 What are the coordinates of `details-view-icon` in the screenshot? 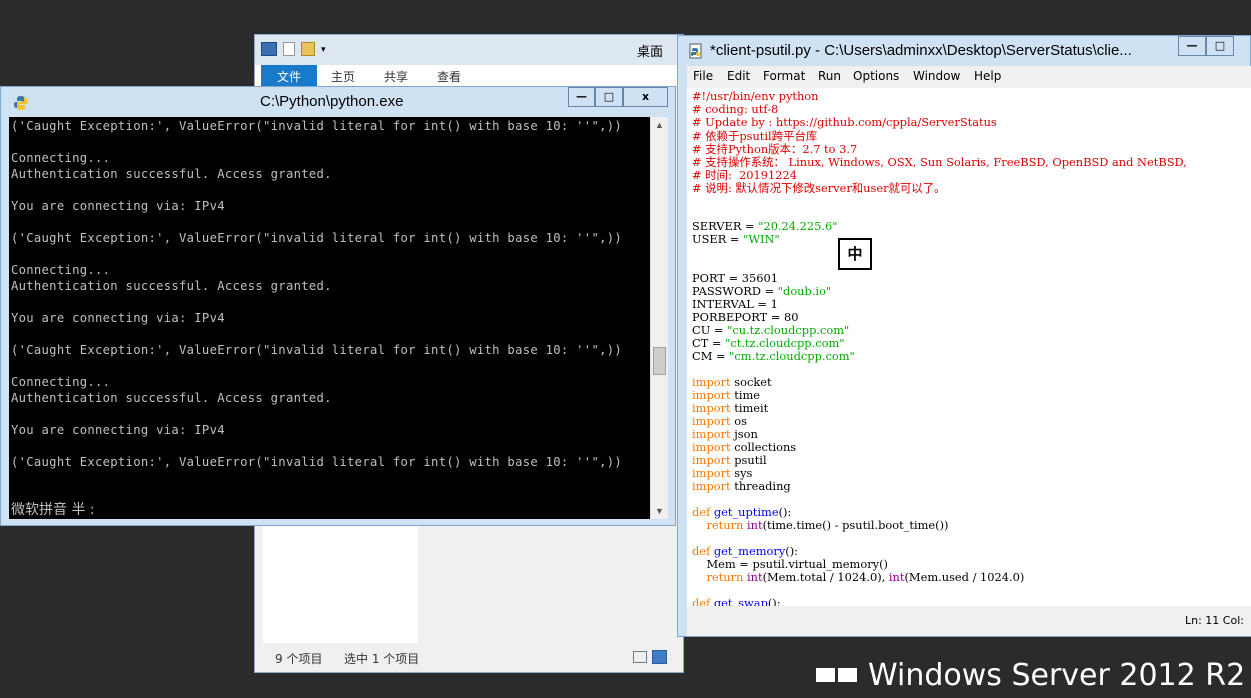 It's located at (640, 657).